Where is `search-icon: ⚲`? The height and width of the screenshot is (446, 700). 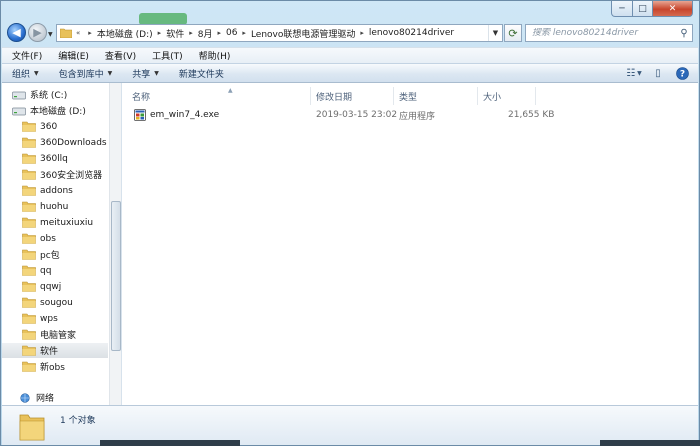 search-icon: ⚲ is located at coordinates (684, 33).